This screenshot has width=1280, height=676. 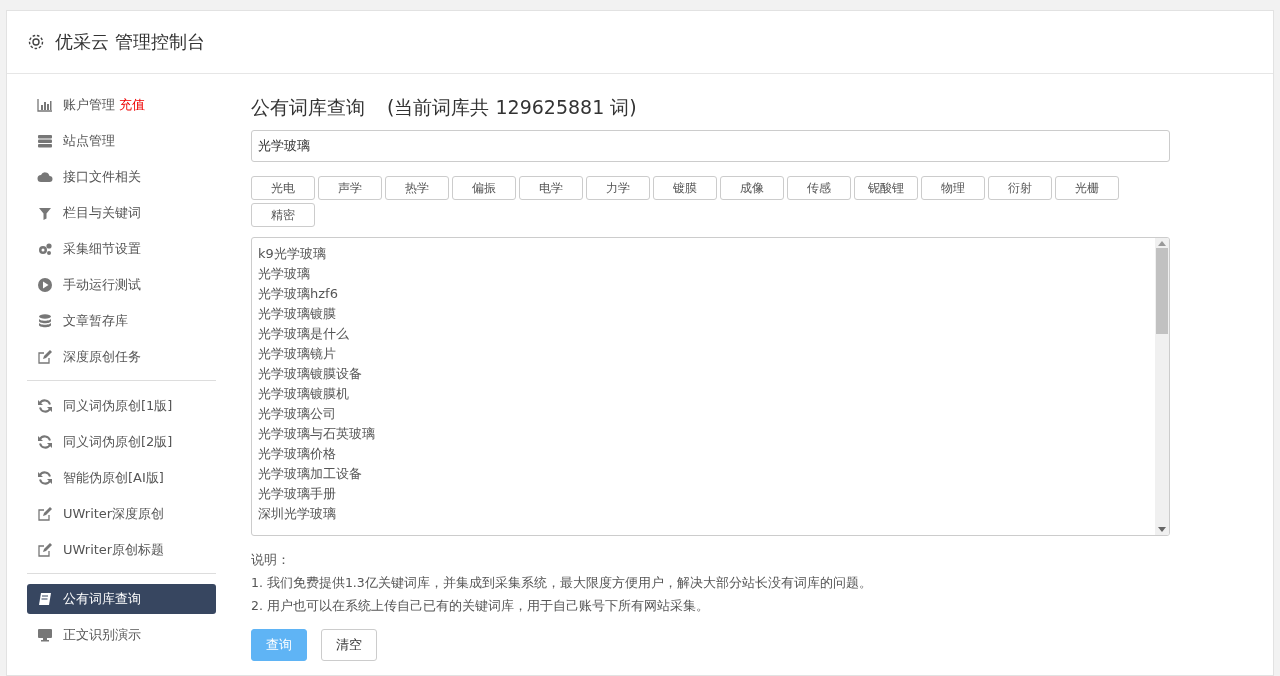 What do you see at coordinates (1162, 386) in the screenshot?
I see `scrollbar` at bounding box center [1162, 386].